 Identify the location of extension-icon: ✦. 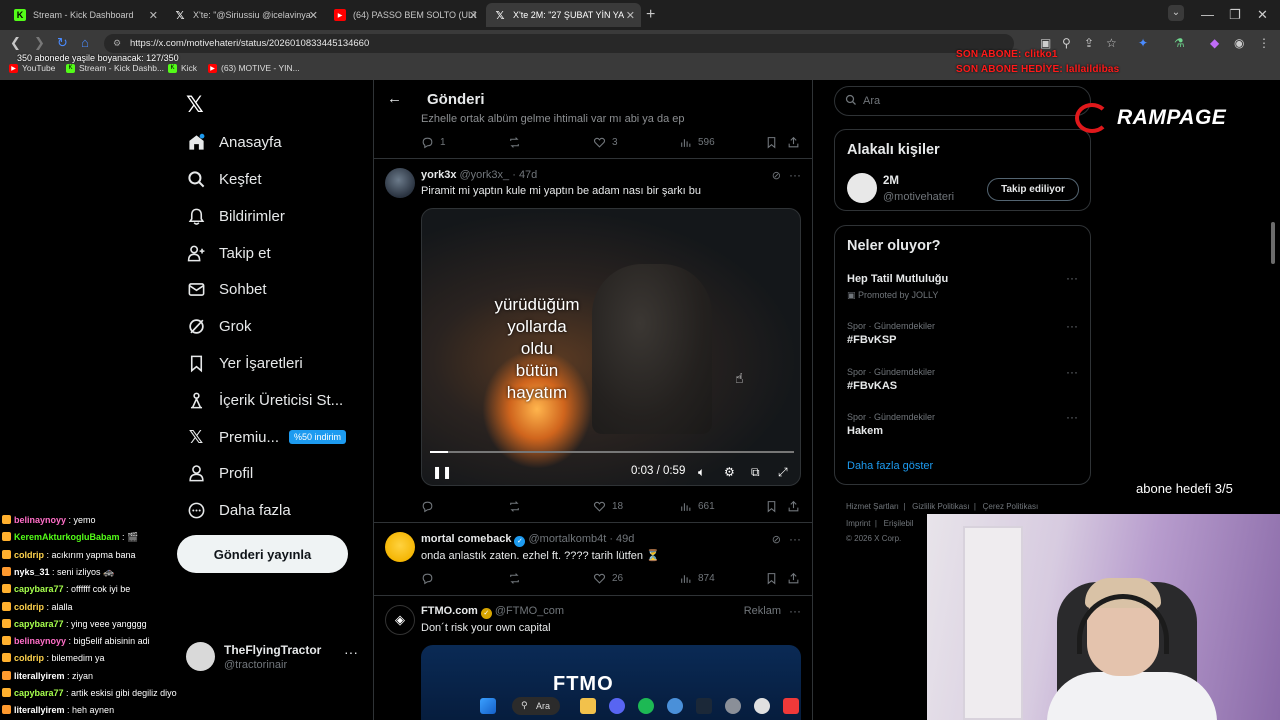
(1143, 43).